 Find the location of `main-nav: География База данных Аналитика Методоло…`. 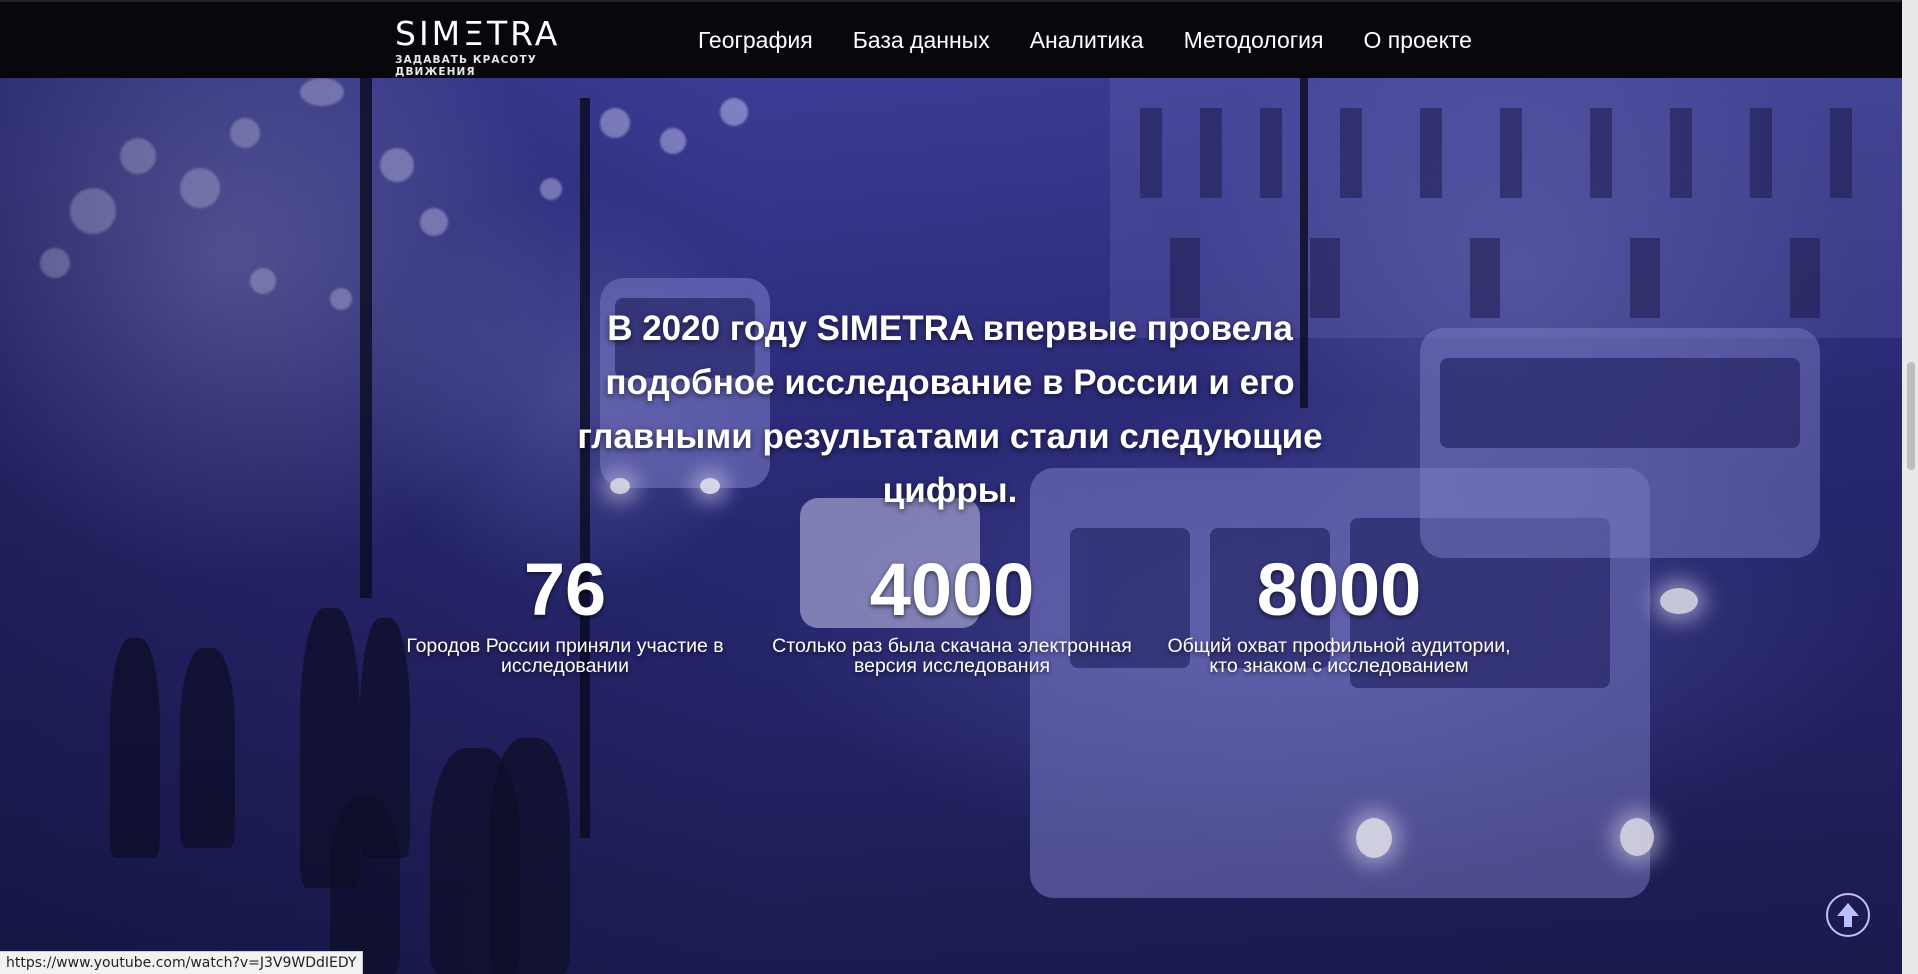

main-nav: География База данных Аналитика Методоло… is located at coordinates (1105, 40).